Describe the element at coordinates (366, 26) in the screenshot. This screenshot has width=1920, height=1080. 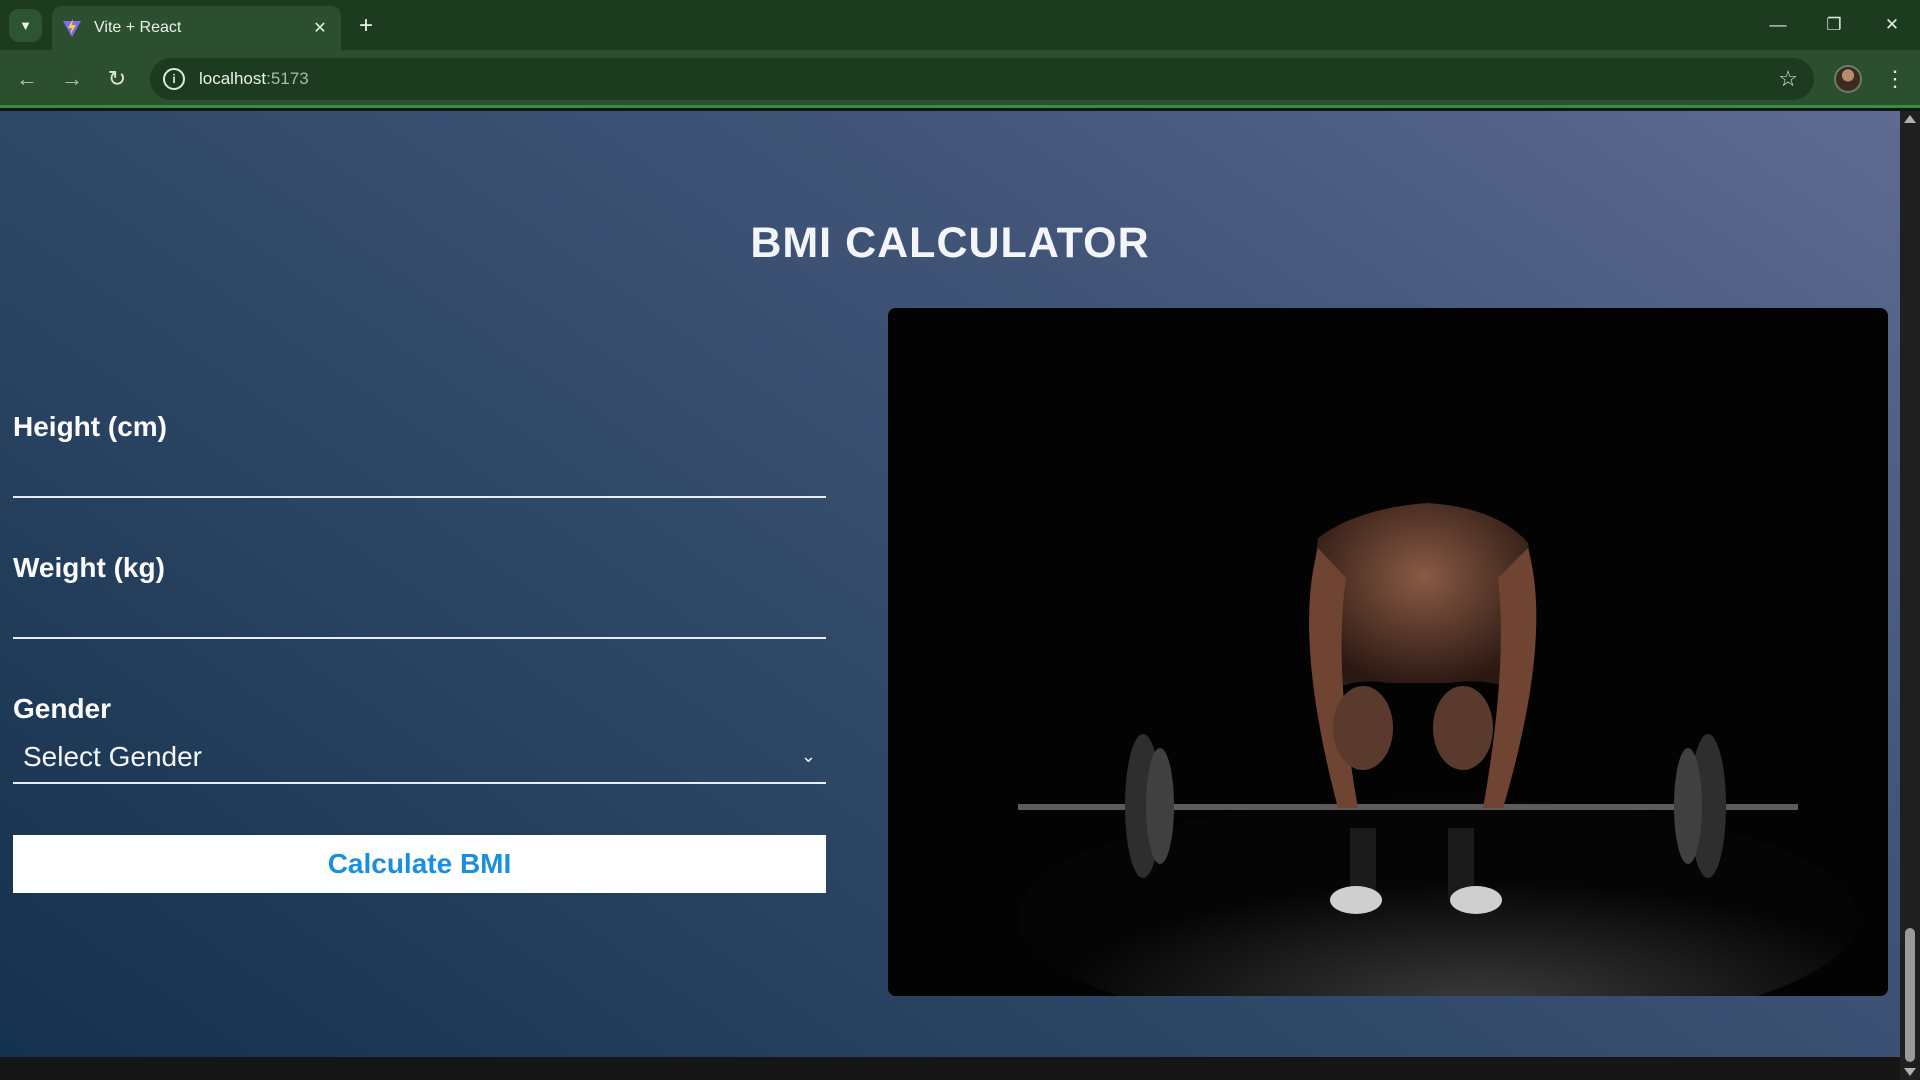
I see `plus-icon: +` at that location.